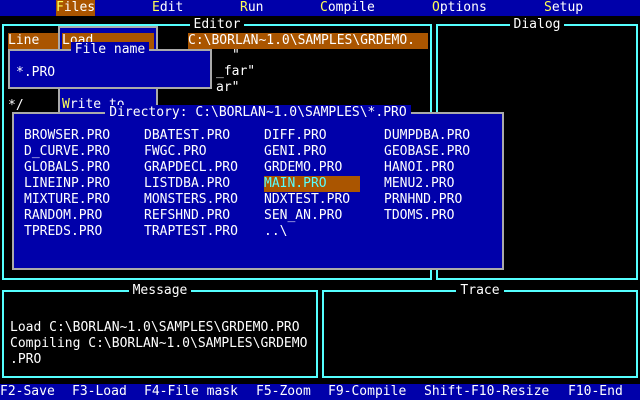 This screenshot has height=400, width=640. What do you see at coordinates (191, 200) in the screenshot?
I see `directory-file-item: MONSTERS.PRO` at bounding box center [191, 200].